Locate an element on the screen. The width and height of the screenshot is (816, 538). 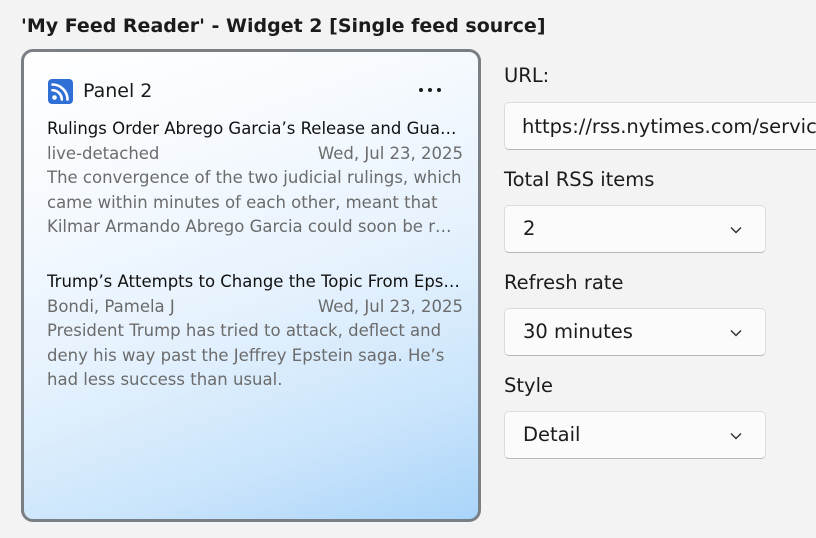
style-dropdown: Detail is located at coordinates (635, 435).